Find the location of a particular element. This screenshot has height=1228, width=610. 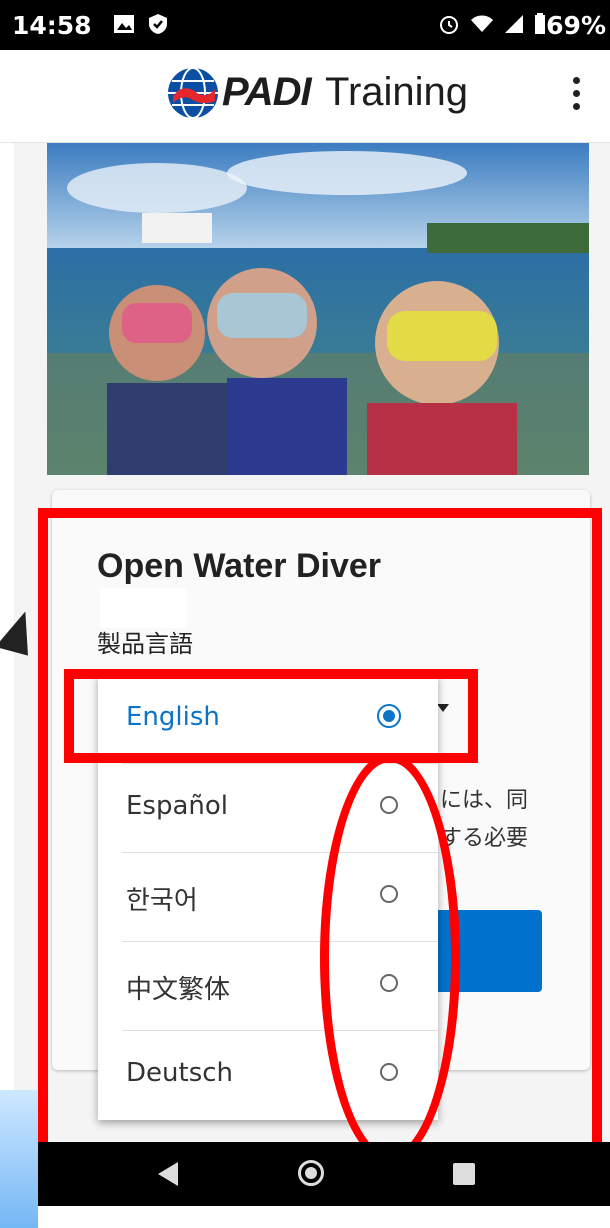

image-notification-icon is located at coordinates (124, 24).